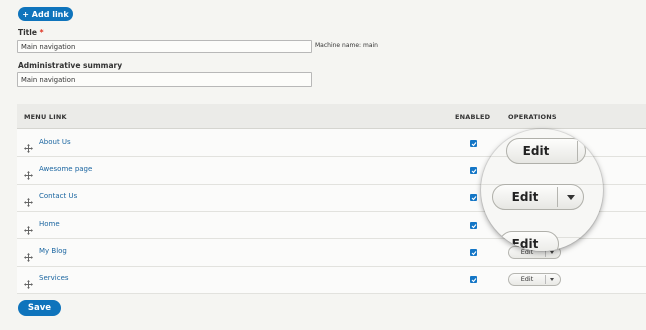 This screenshot has width=646, height=330. I want to click on header-menu-link: MENU LINK, so click(45, 117).